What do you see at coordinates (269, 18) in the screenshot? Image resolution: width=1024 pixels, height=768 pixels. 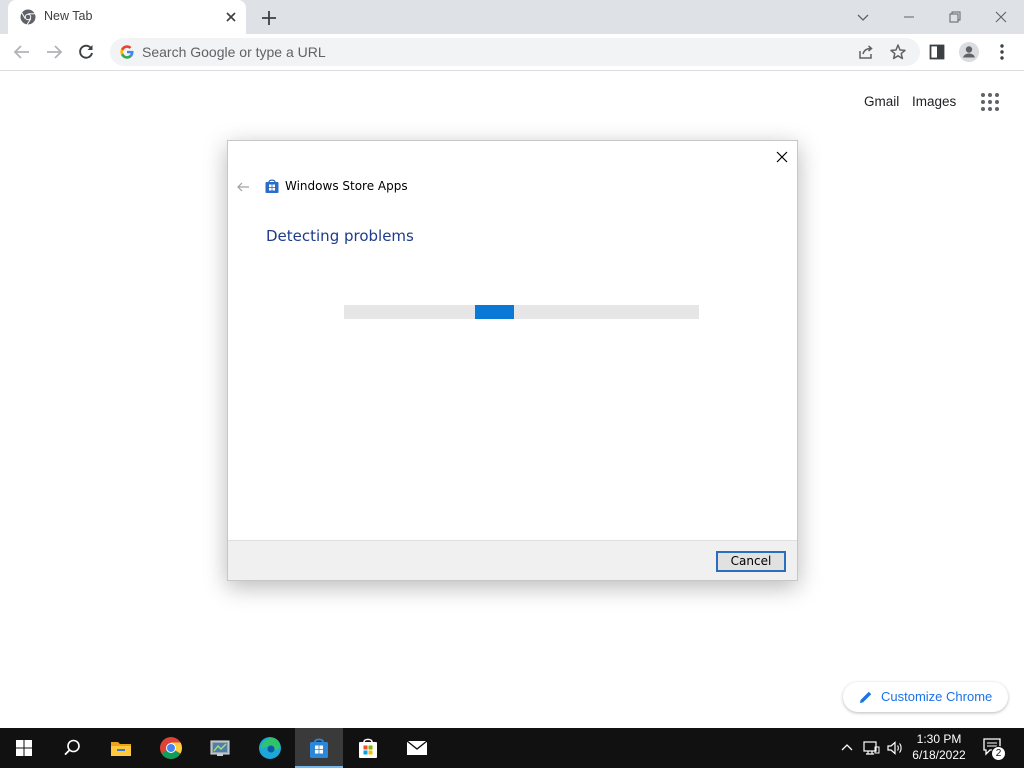 I see `new-tab-plus-icon` at bounding box center [269, 18].